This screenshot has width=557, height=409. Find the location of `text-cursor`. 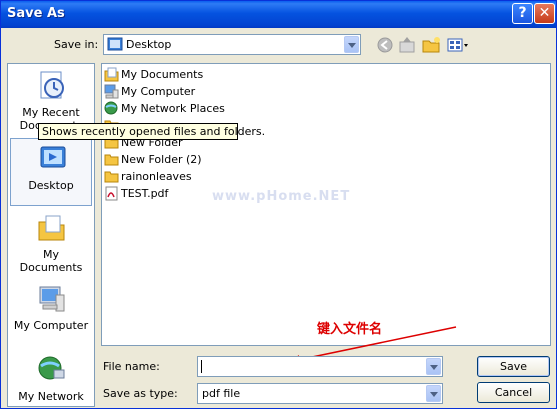

text-cursor is located at coordinates (201, 366).